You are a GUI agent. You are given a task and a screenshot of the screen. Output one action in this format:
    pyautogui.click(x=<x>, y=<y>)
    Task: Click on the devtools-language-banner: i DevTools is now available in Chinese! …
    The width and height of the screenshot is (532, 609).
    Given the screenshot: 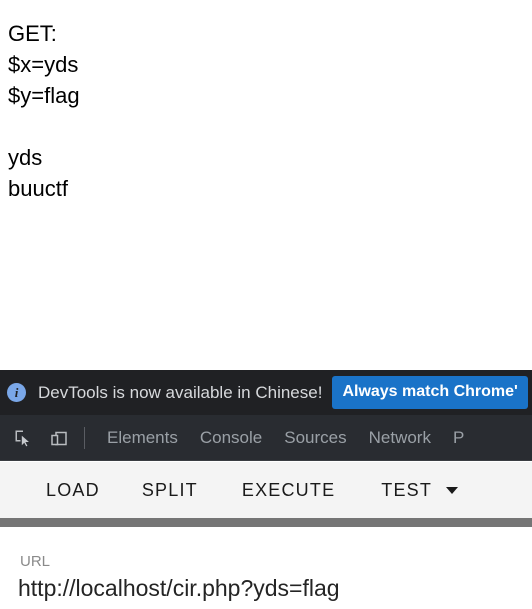 What is the action you would take?
    pyautogui.click(x=266, y=392)
    